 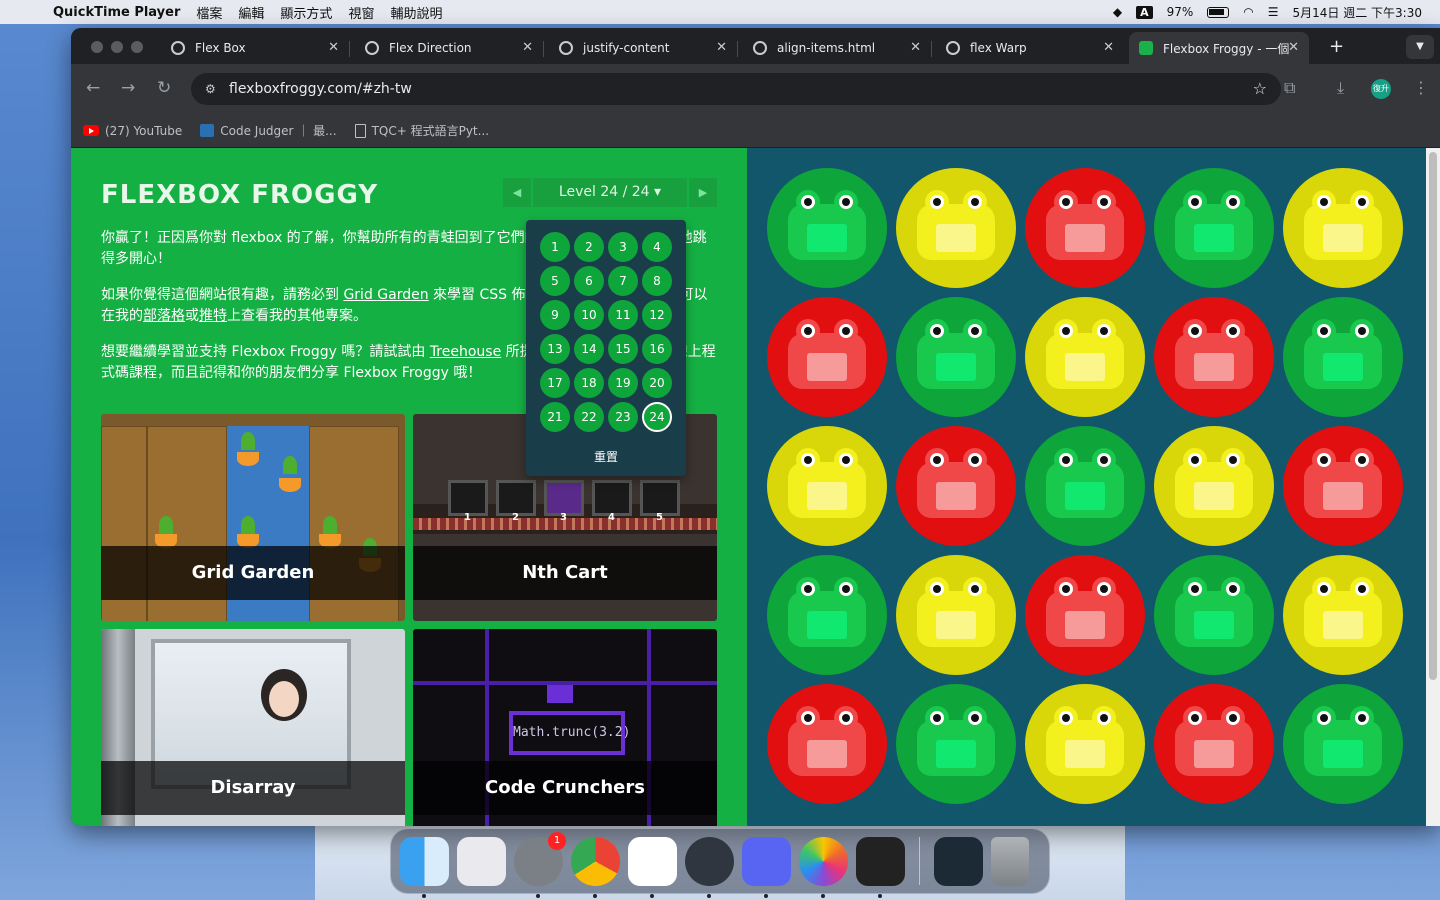 What do you see at coordinates (555, 315) in the screenshot?
I see `level-button-9: 9` at bounding box center [555, 315].